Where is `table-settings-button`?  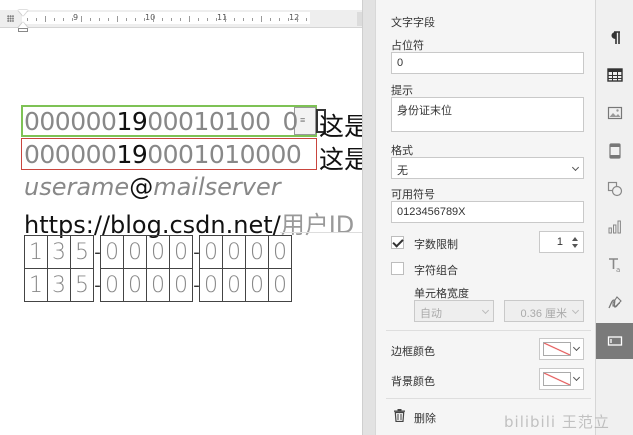 table-settings-button is located at coordinates (614, 75).